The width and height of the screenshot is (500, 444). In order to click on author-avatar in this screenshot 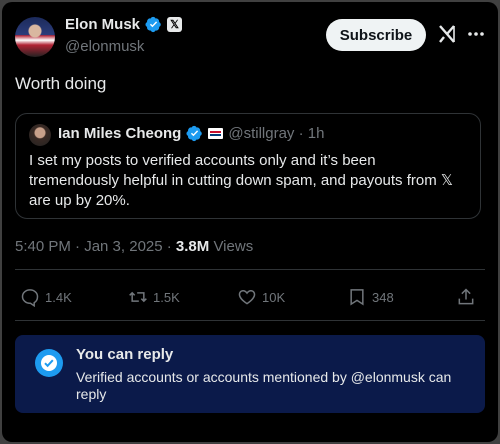, I will do `click(35, 37)`.